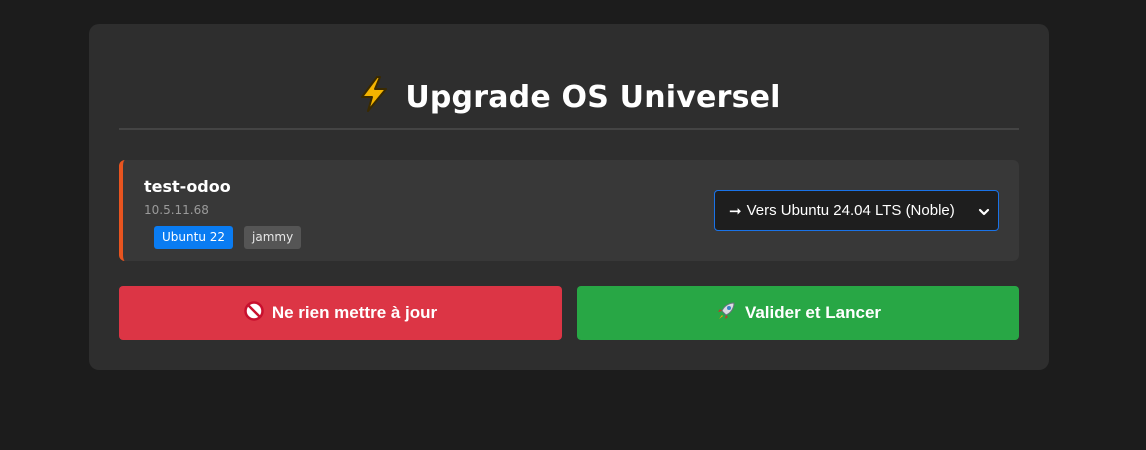 Image resolution: width=1146 pixels, height=450 pixels. Describe the element at coordinates (984, 211) in the screenshot. I see `chevron-down-icon` at that location.